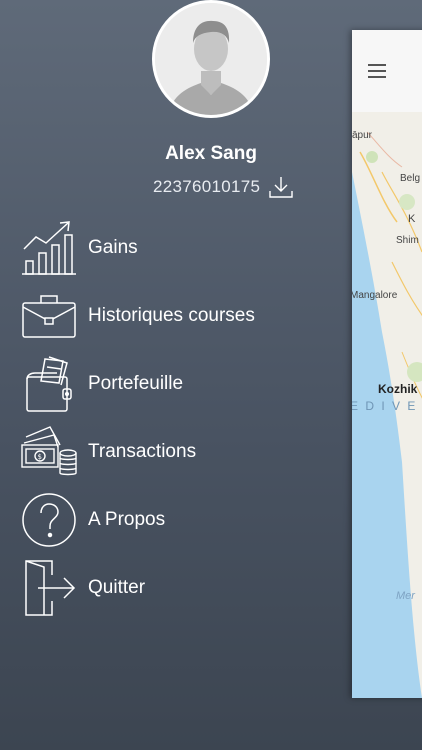 Image resolution: width=422 pixels, height=750 pixels. What do you see at coordinates (407, 240) in the screenshot?
I see `map-label: Shim` at bounding box center [407, 240].